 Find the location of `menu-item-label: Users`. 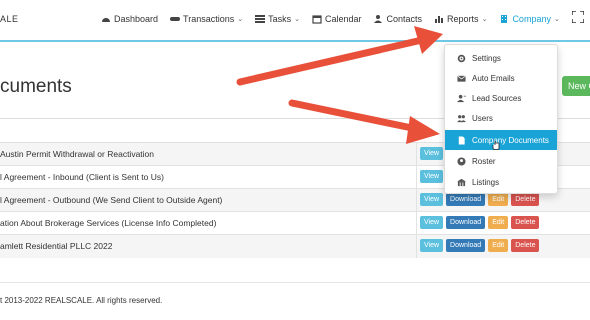

menu-item-label: Users is located at coordinates (482, 118).